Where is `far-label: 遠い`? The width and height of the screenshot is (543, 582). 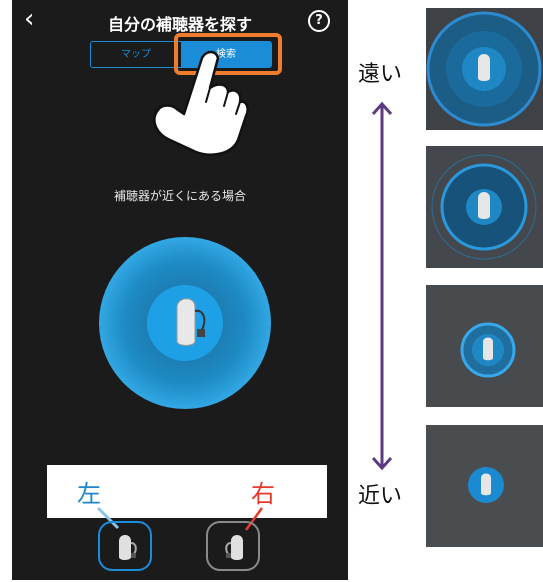 far-label: 遠い is located at coordinates (380, 74).